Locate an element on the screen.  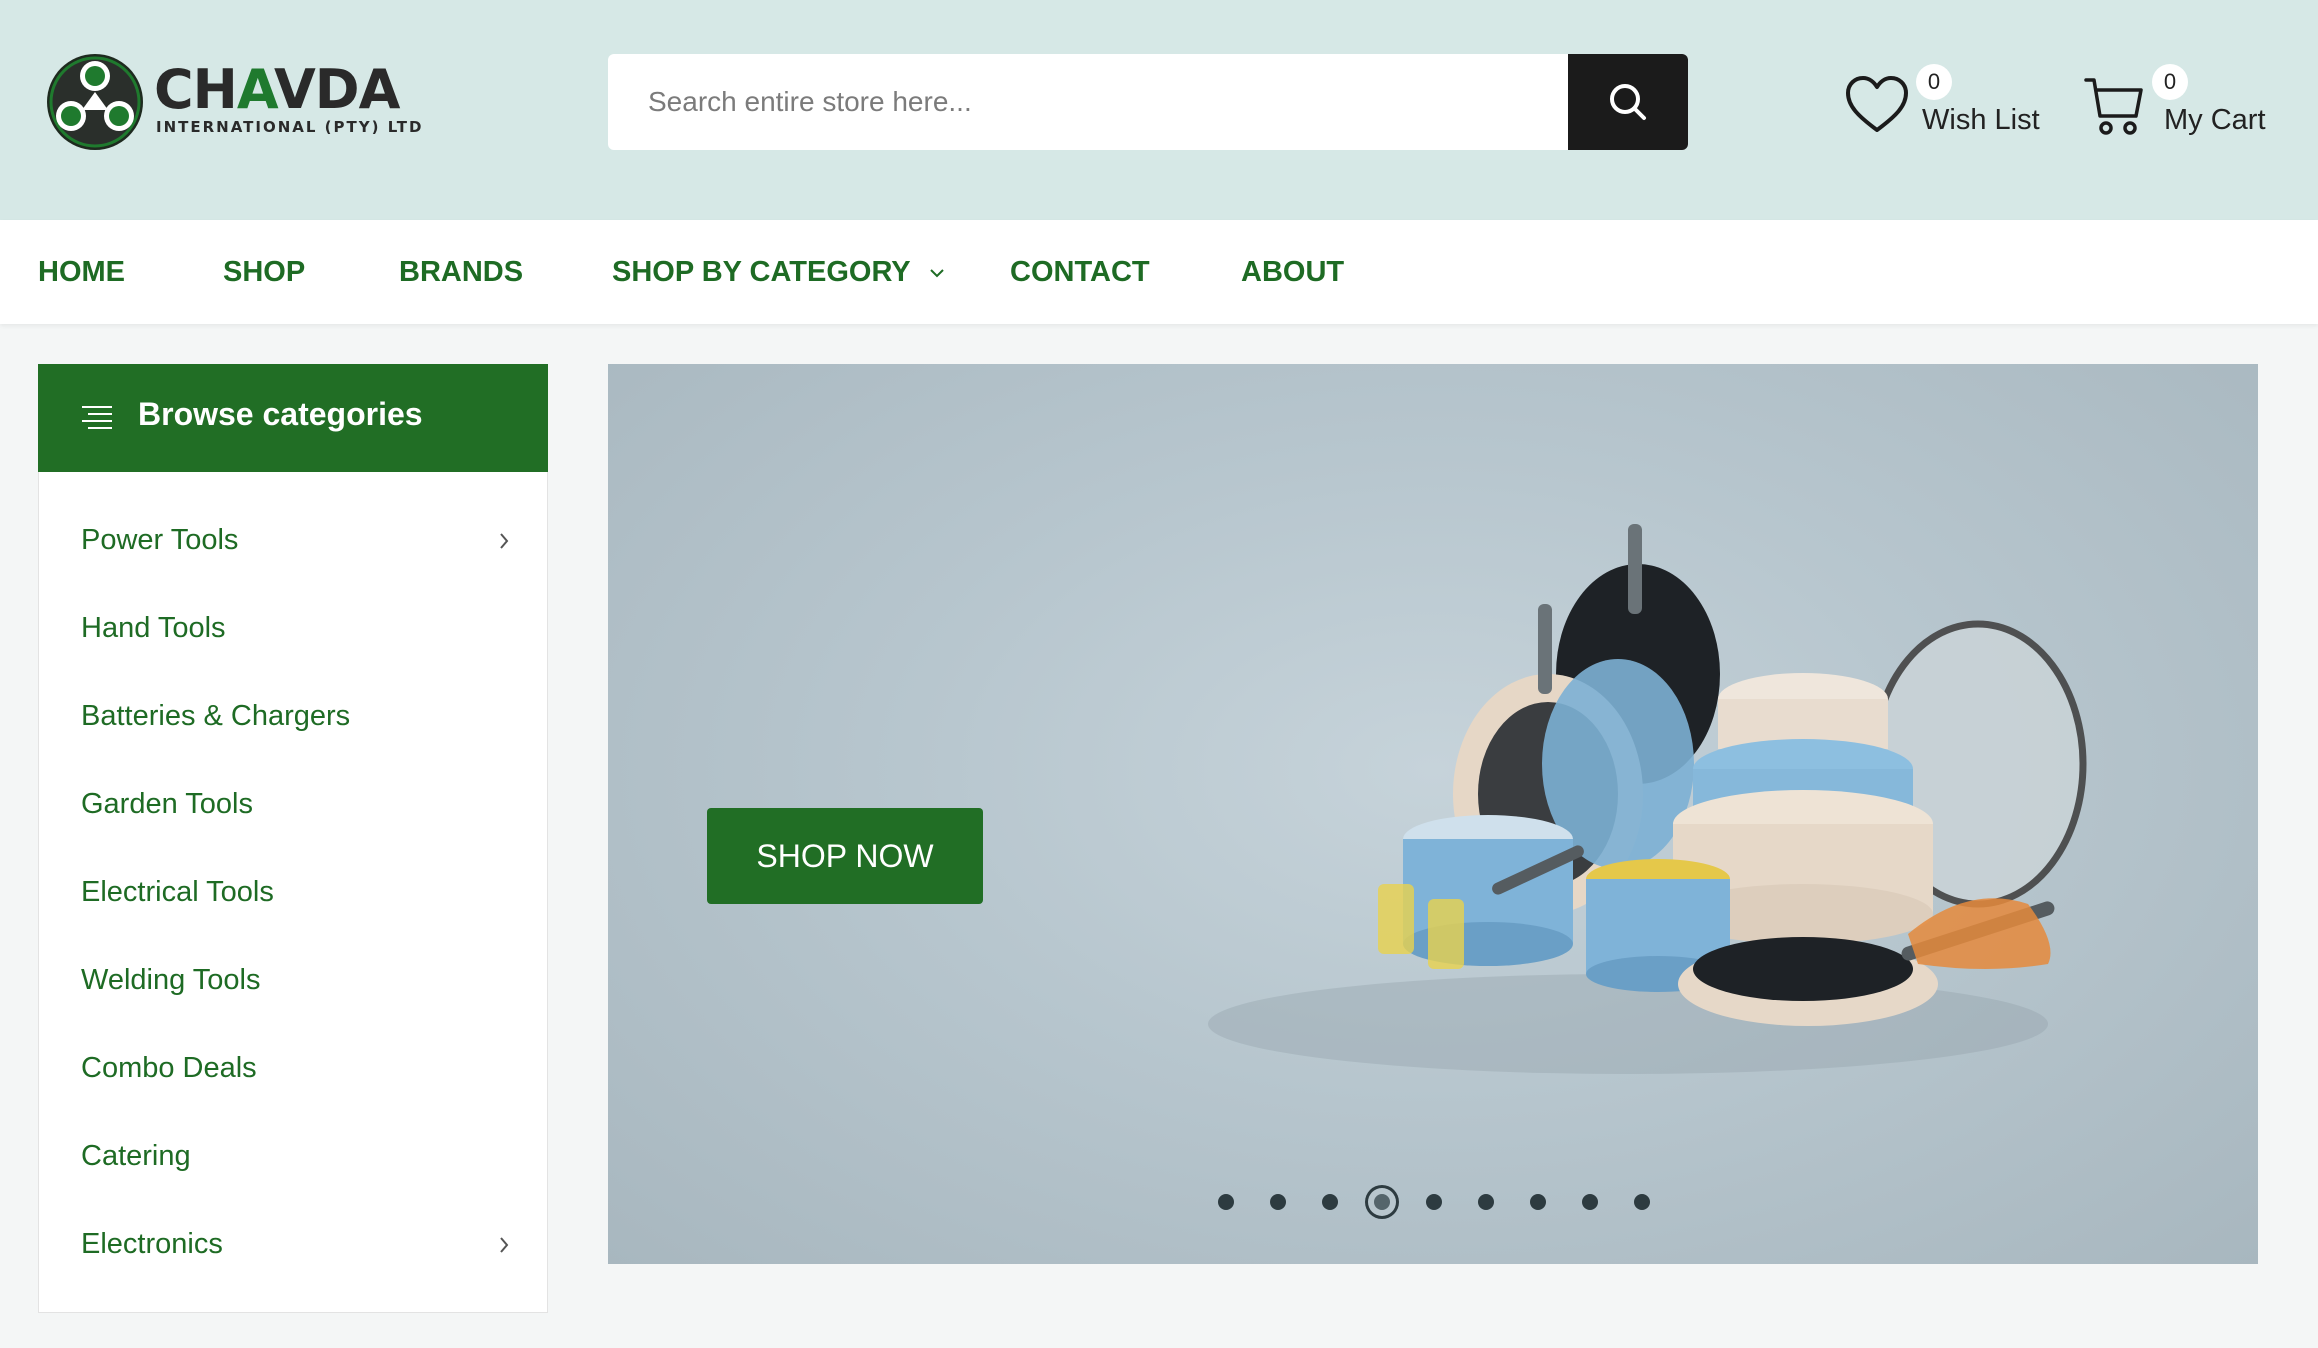
search-input is located at coordinates (1088, 102).